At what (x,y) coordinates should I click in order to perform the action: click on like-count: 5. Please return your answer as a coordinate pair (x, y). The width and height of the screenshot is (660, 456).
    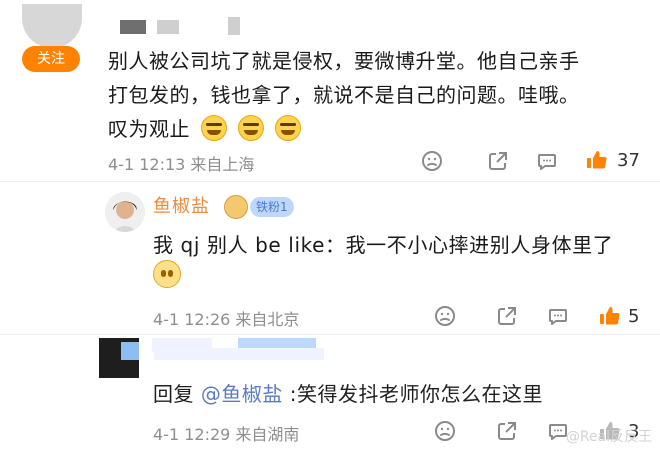
    Looking at the image, I should click on (634, 316).